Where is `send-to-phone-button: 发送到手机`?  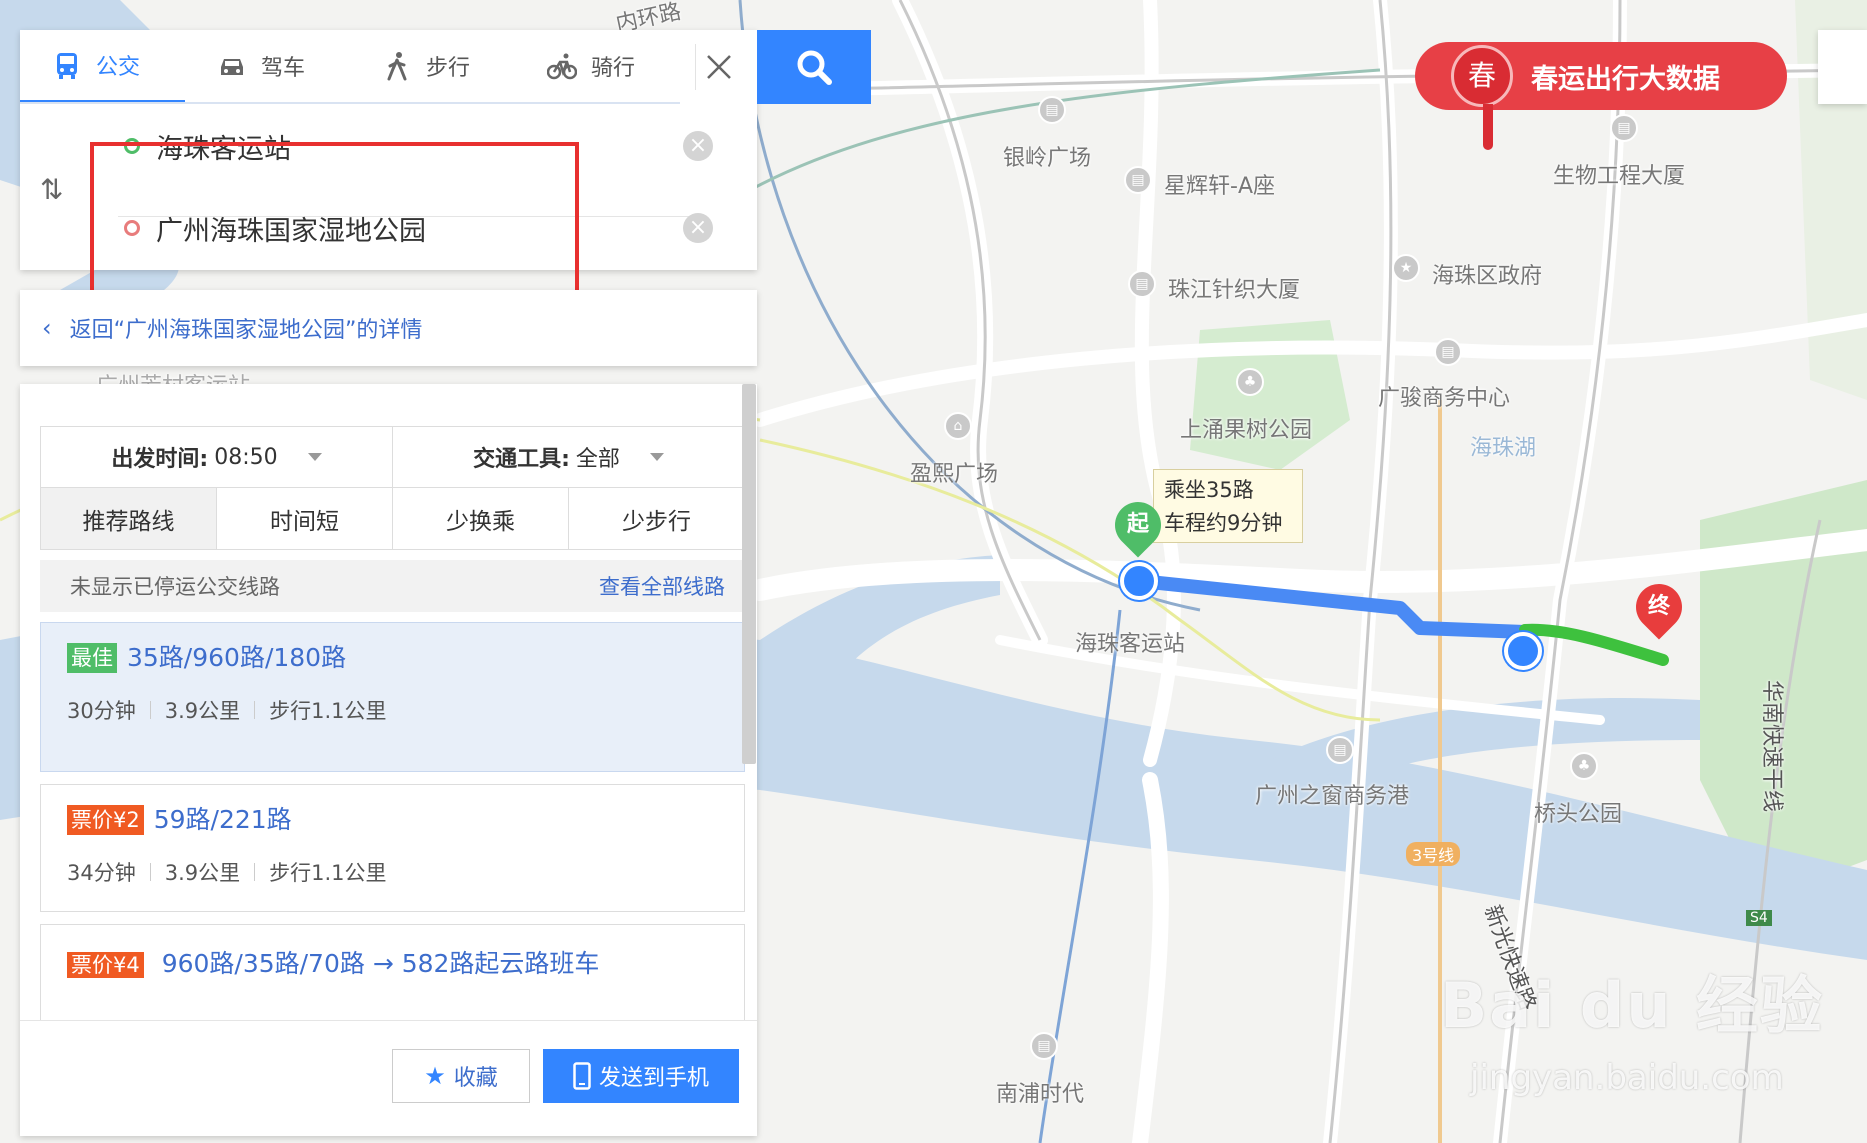 send-to-phone-button: 发送到手机 is located at coordinates (641, 1076).